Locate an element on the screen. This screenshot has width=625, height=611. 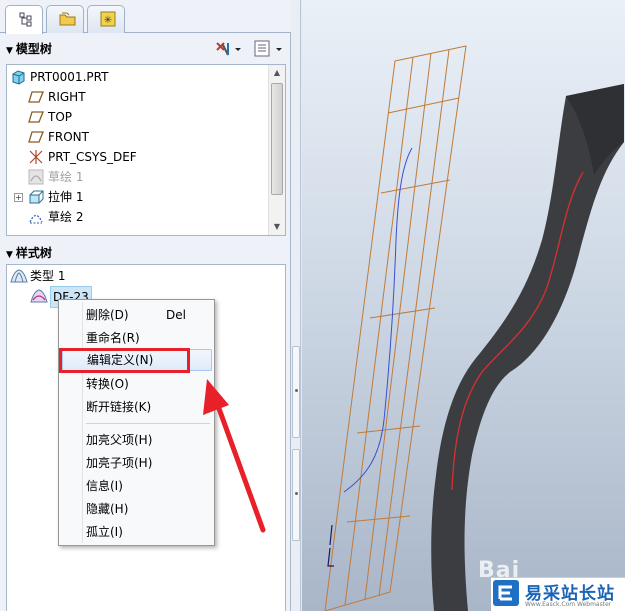
scroll-down-icon: ▼ is located at coordinates (277, 227).